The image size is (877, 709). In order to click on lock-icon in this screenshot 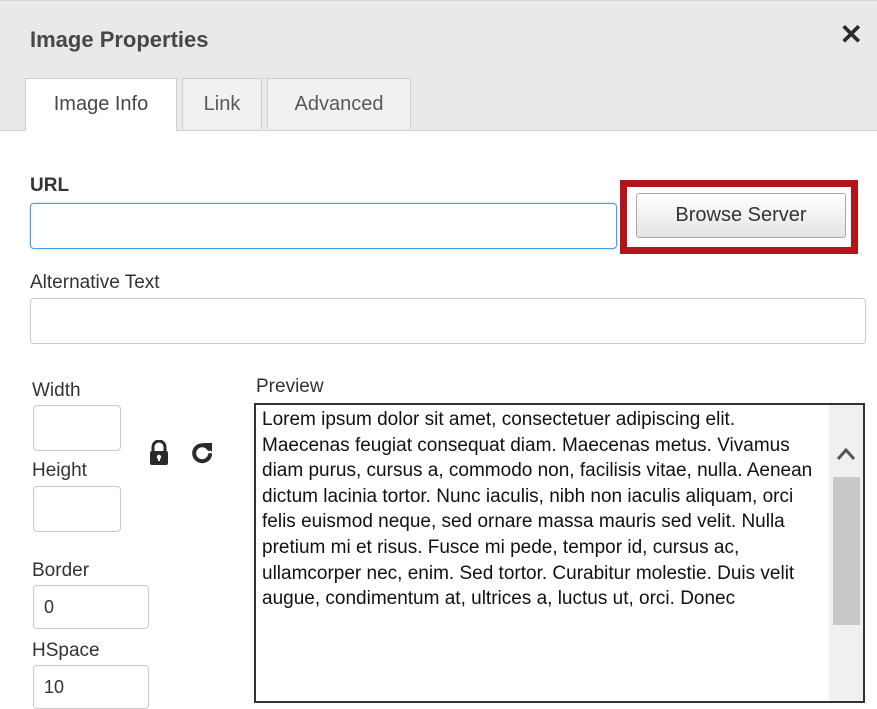, I will do `click(159, 452)`.